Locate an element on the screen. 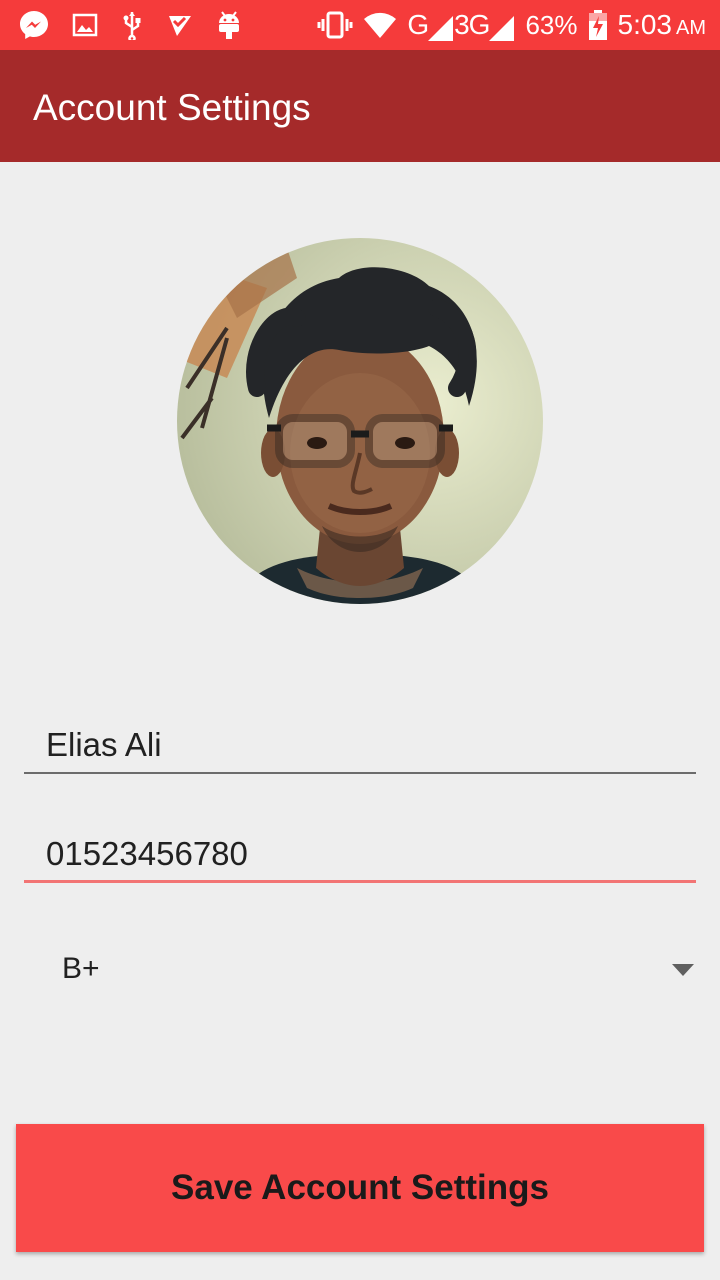  page-title: Account Settings is located at coordinates (172, 107).